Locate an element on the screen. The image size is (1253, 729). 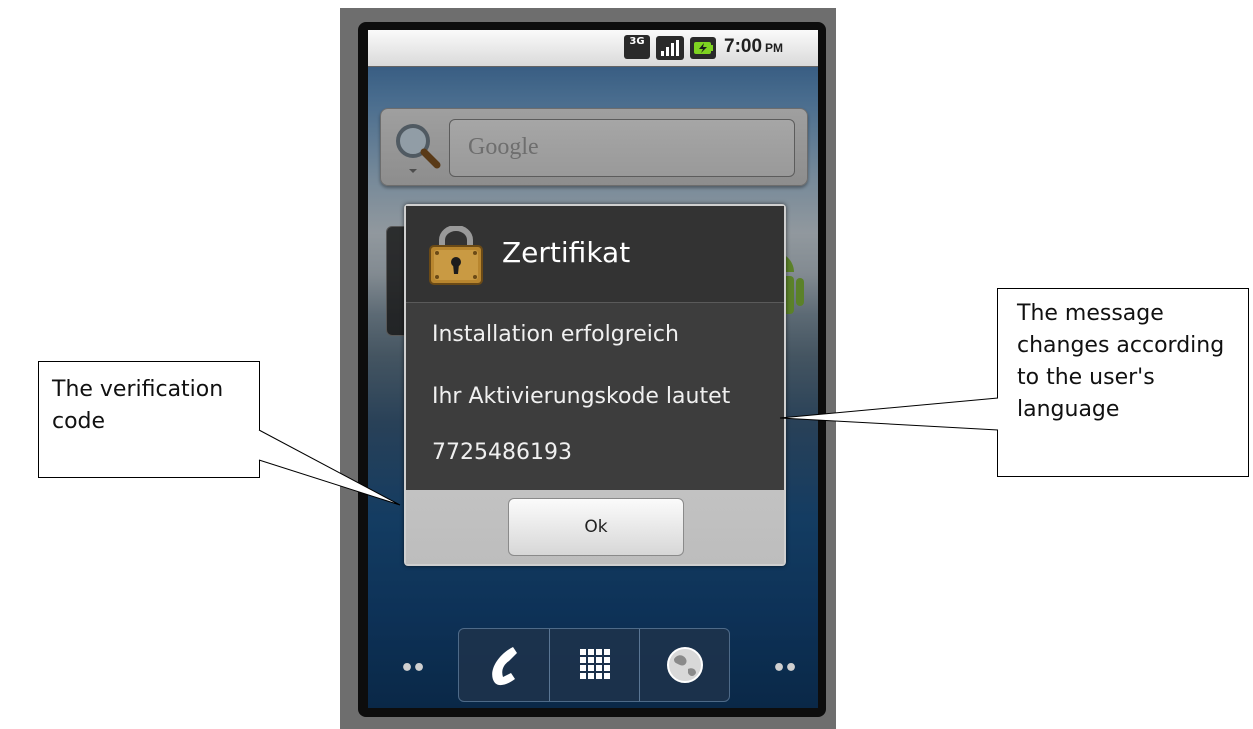
callout-leader-lines is located at coordinates (628, 451).